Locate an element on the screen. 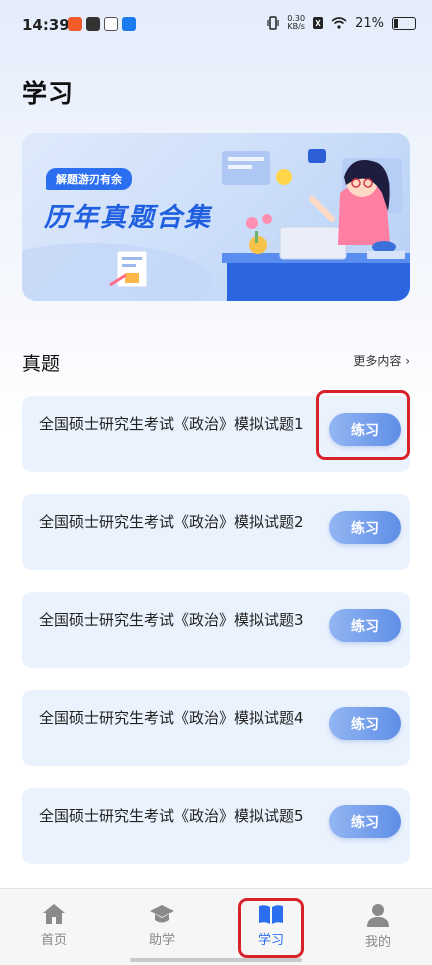 This screenshot has height=965, width=432. graduation-cap-icon is located at coordinates (162, 914).